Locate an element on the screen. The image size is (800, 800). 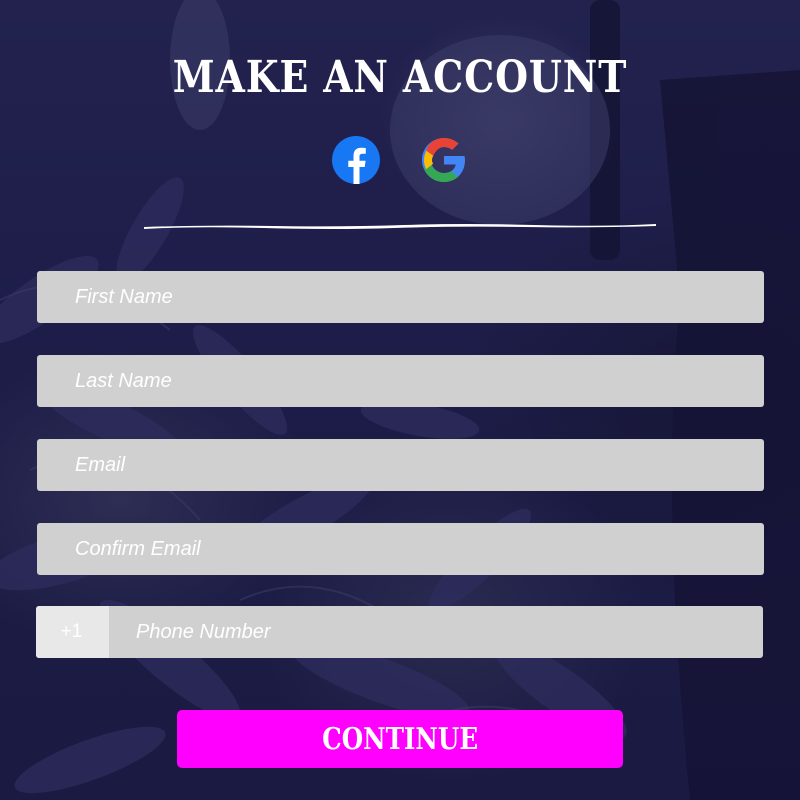
first-name-field is located at coordinates (400, 297).